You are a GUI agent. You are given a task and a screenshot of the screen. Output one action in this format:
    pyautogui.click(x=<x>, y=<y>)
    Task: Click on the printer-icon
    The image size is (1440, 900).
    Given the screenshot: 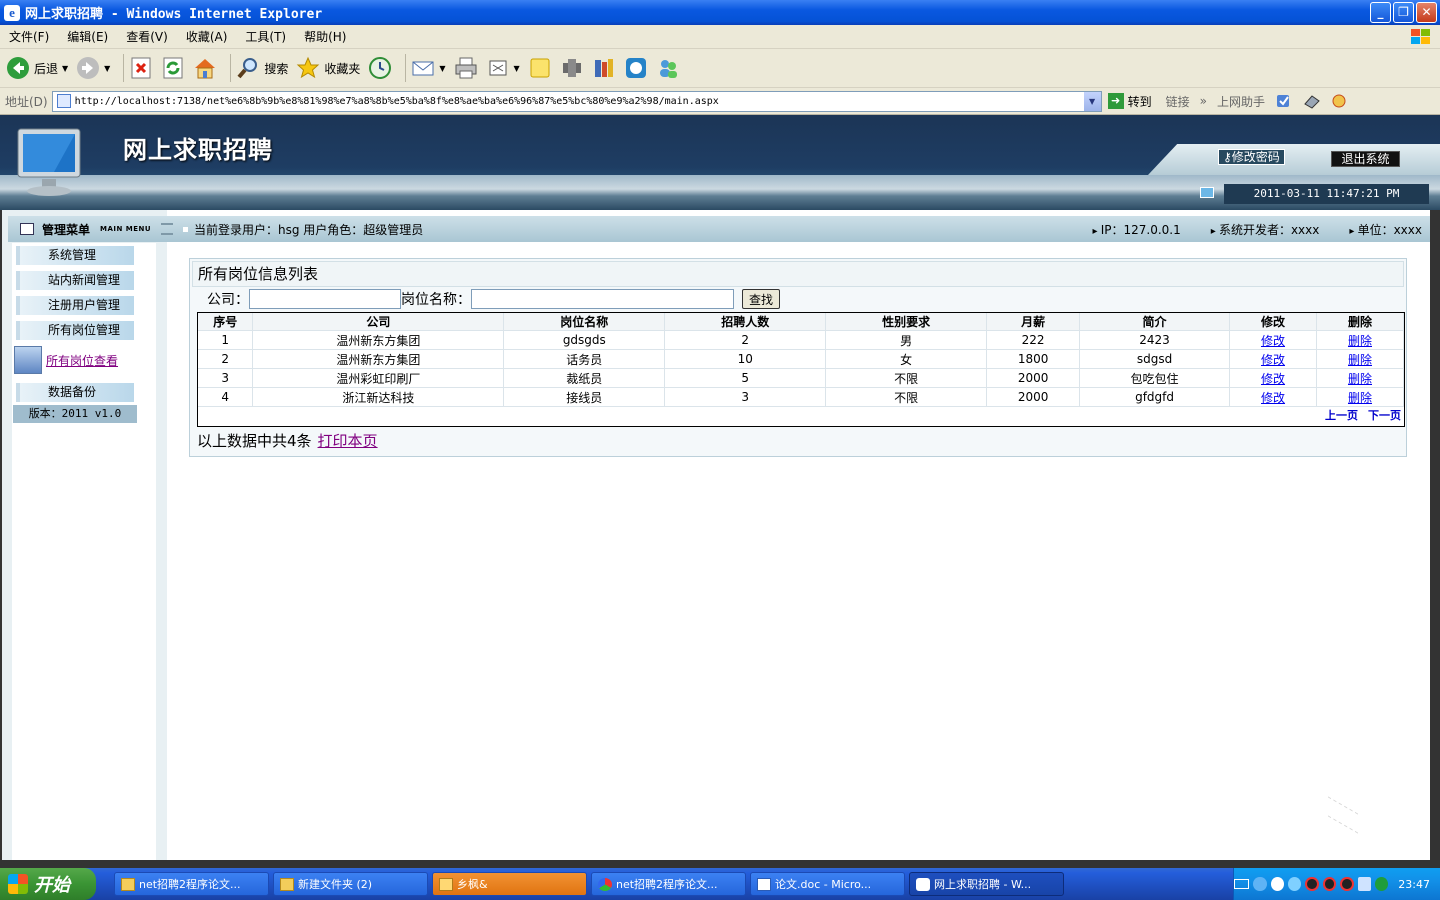 What is the action you would take?
    pyautogui.click(x=466, y=68)
    